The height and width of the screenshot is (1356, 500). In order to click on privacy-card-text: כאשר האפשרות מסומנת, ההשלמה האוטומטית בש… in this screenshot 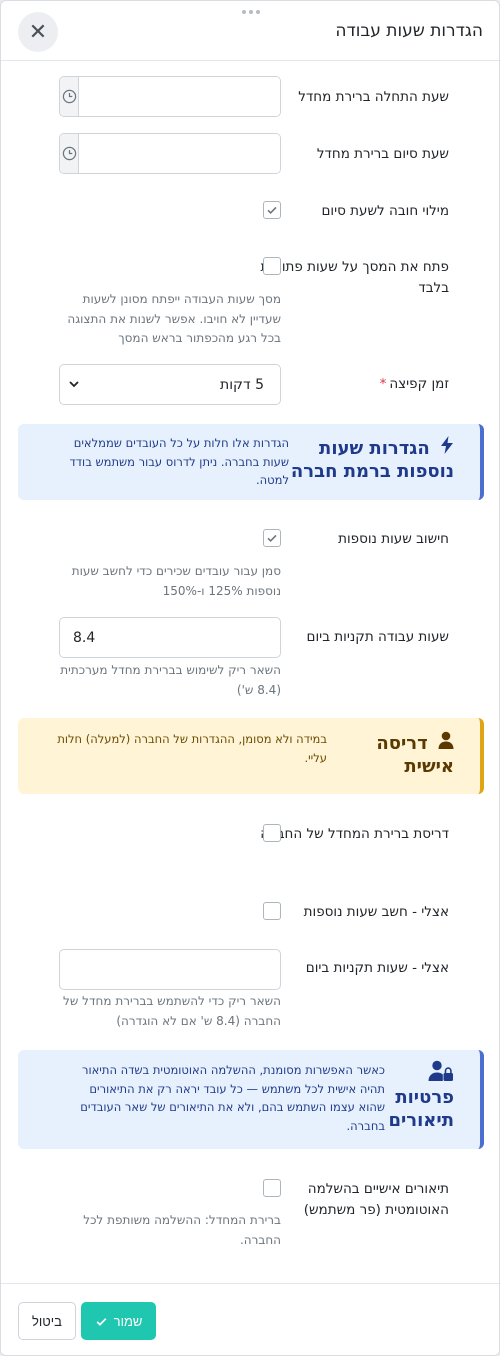, I will do `click(232, 1098)`.